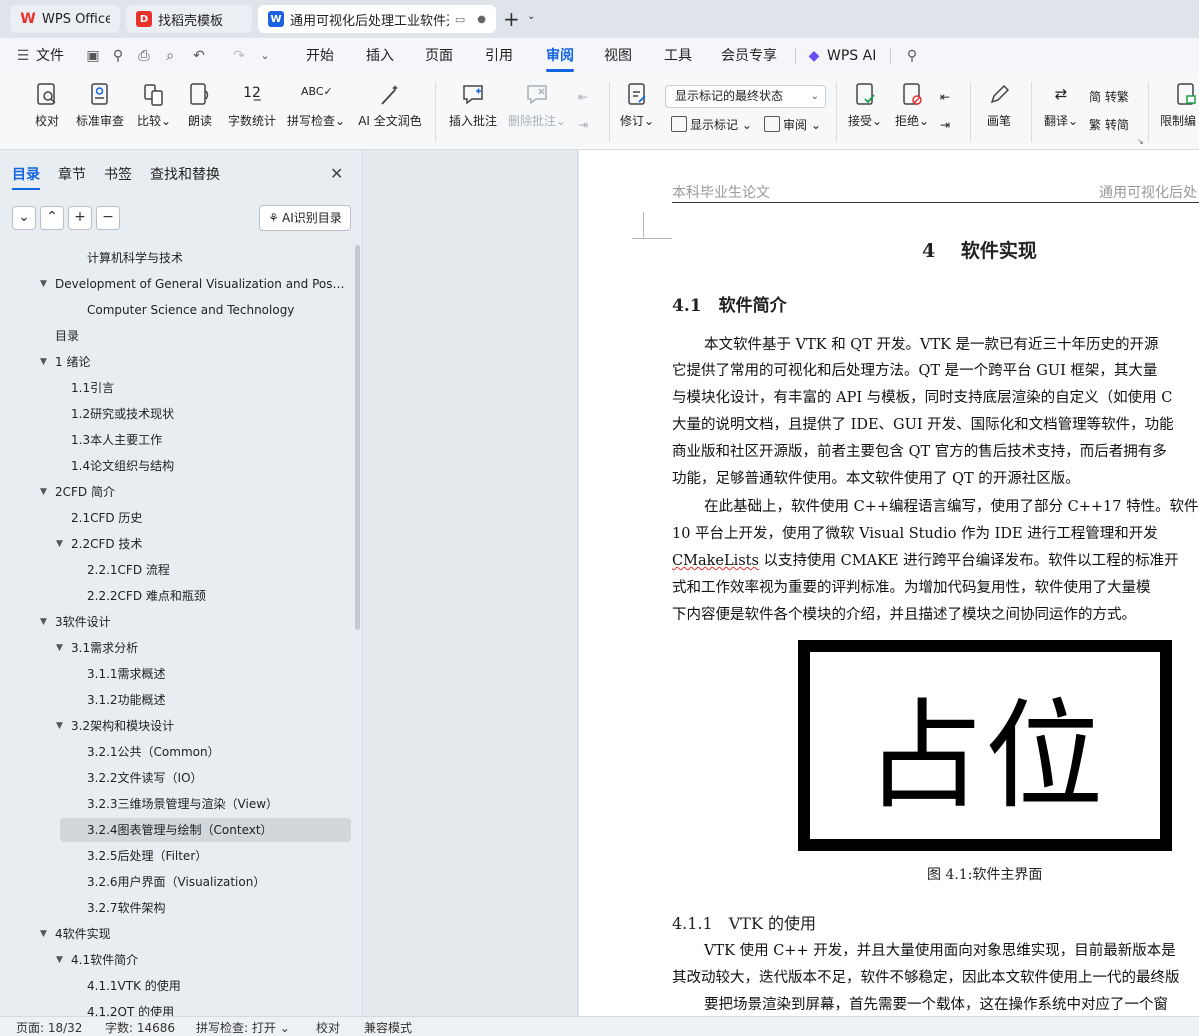 The height and width of the screenshot is (1036, 1199). I want to click on collapse-up-button: ⌃, so click(52, 218).